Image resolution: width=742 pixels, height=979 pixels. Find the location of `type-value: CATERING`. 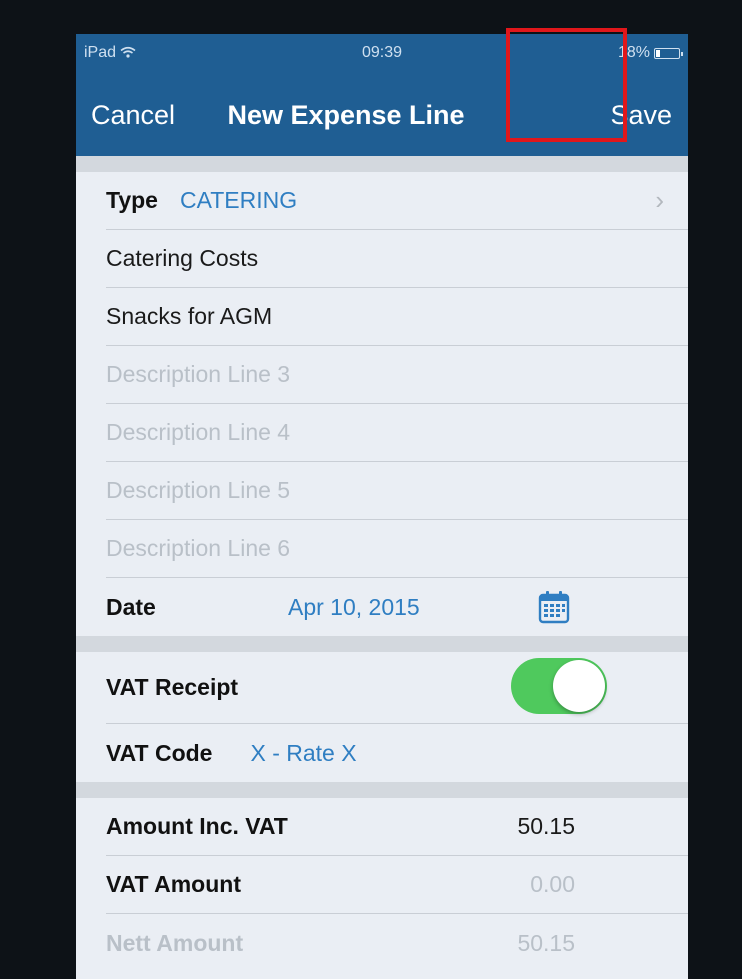

type-value: CATERING is located at coordinates (238, 200).